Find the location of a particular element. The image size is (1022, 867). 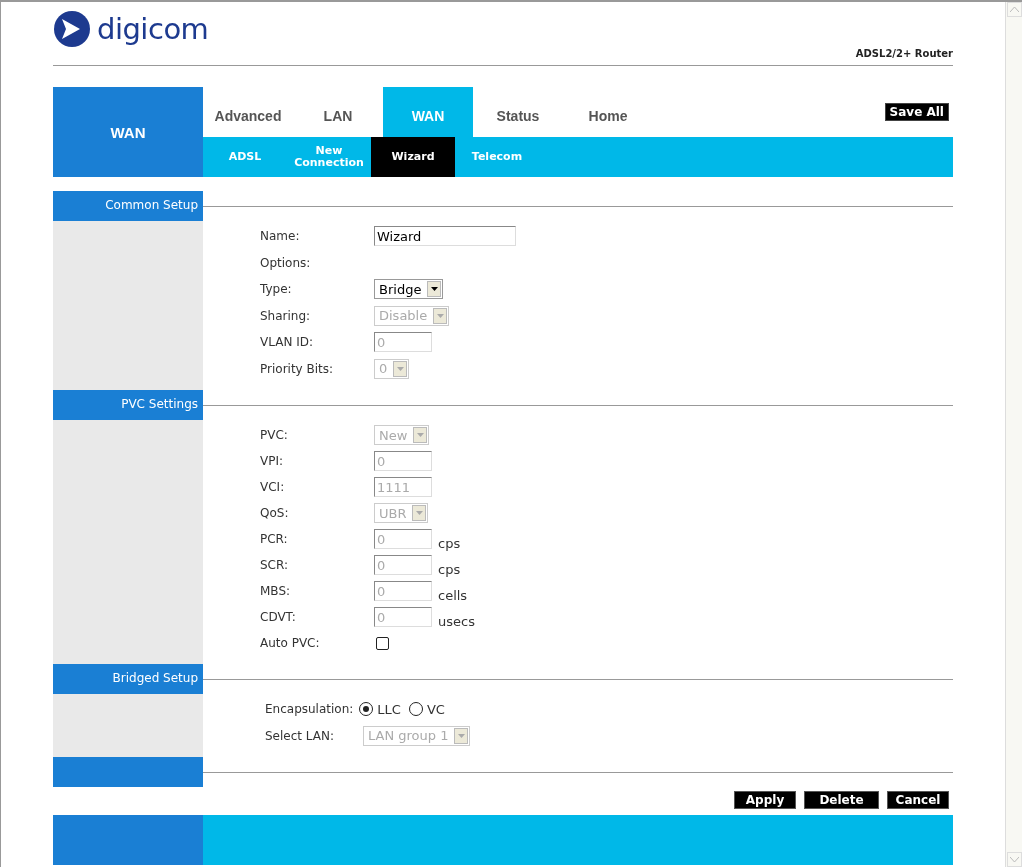

field-label: VPI: is located at coordinates (272, 461).